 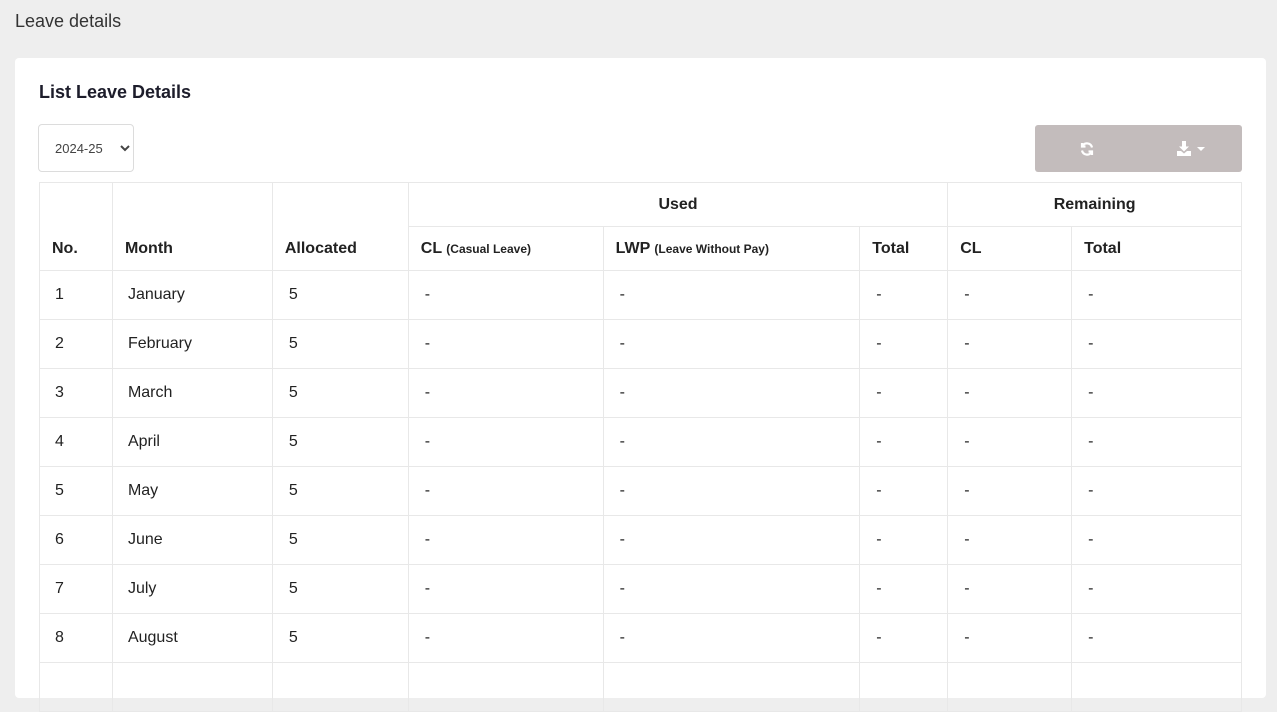 I want to click on cell-no: 2, so click(x=76, y=344).